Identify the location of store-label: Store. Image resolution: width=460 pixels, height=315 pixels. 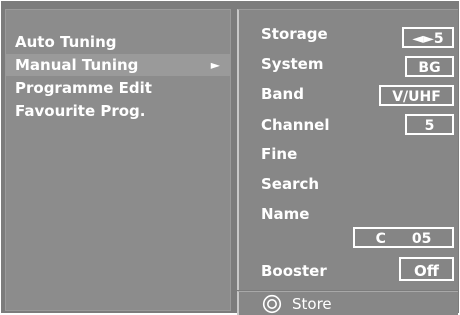
(312, 304).